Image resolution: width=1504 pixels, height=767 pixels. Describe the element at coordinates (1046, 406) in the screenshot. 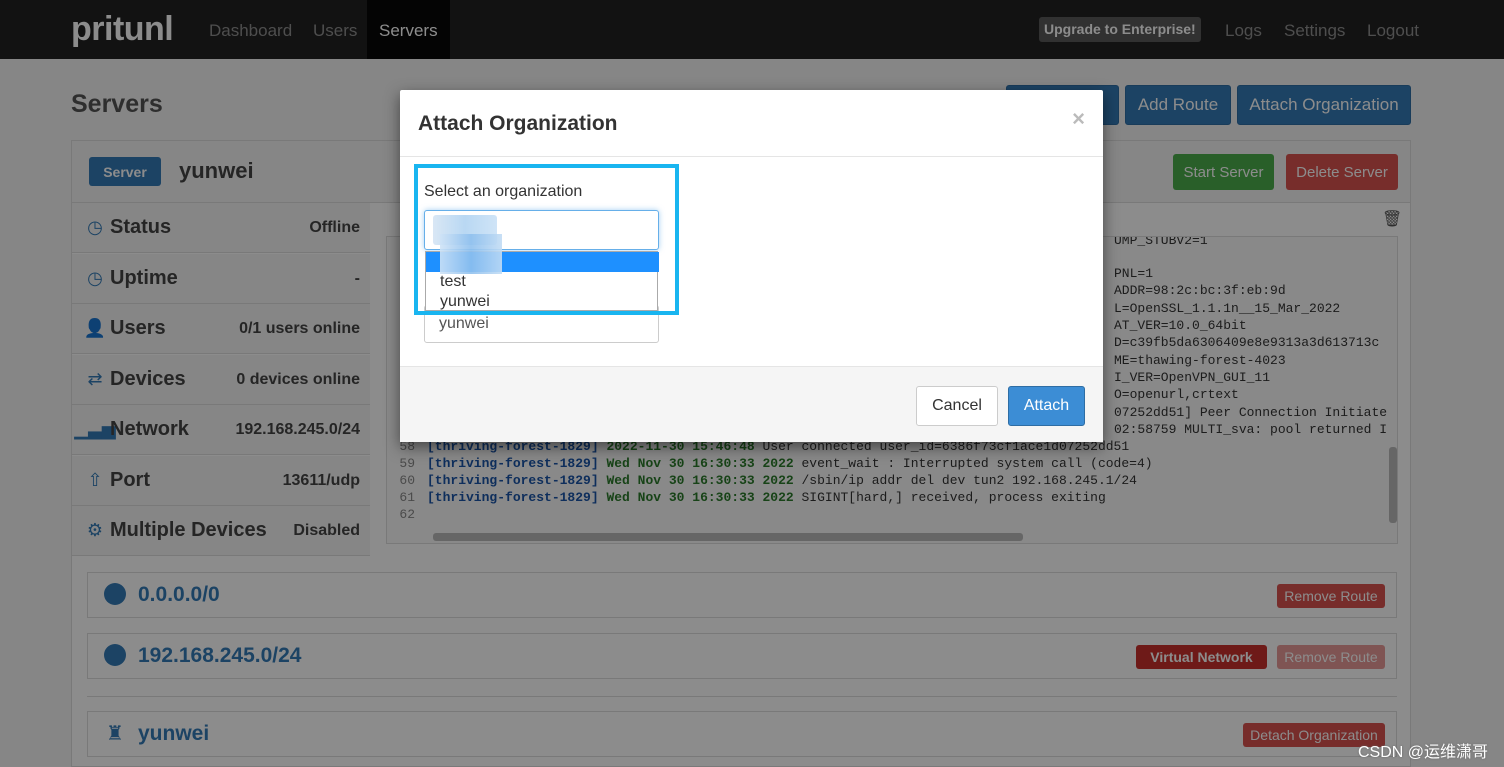

I see `attach-button: Attach` at that location.